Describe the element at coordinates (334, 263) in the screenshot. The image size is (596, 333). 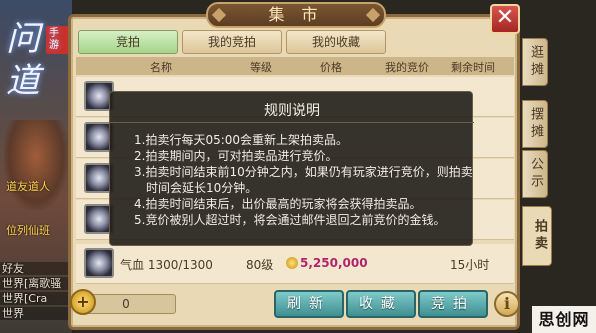
I see `item-price-value: 5,250,000` at that location.